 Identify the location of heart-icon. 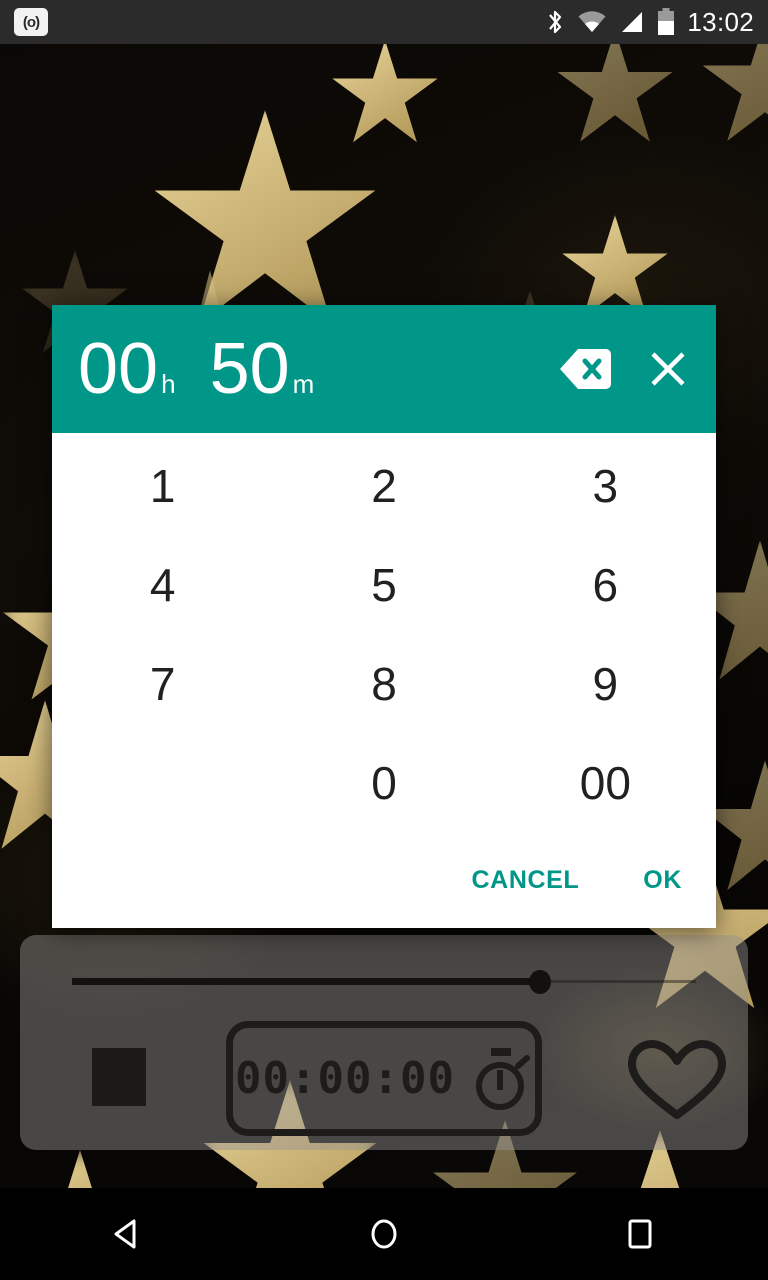
(677, 1079).